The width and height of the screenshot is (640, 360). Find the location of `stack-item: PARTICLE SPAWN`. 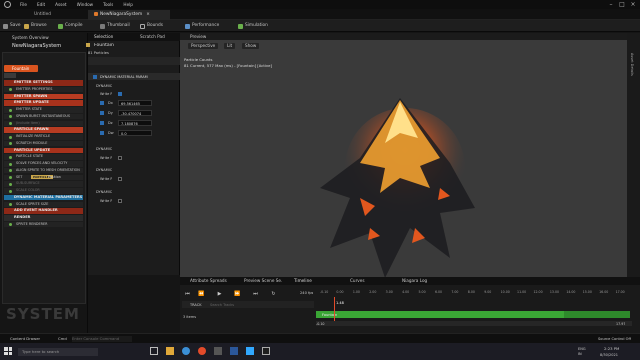

stack-item: PARTICLE SPAWN is located at coordinates (43, 130).